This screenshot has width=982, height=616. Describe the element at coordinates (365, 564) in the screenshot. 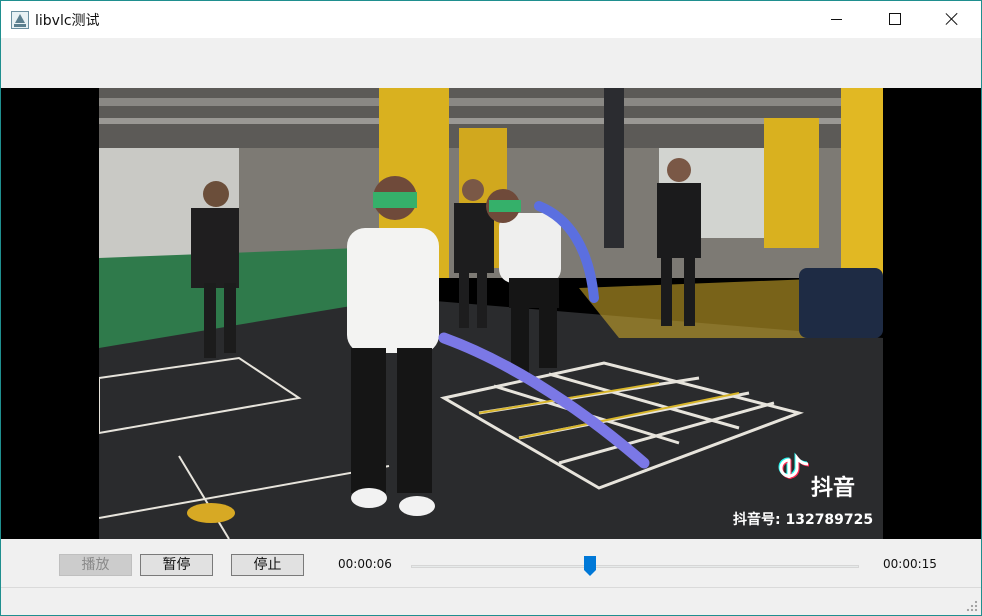

I see `current-time: 00:00:06` at that location.